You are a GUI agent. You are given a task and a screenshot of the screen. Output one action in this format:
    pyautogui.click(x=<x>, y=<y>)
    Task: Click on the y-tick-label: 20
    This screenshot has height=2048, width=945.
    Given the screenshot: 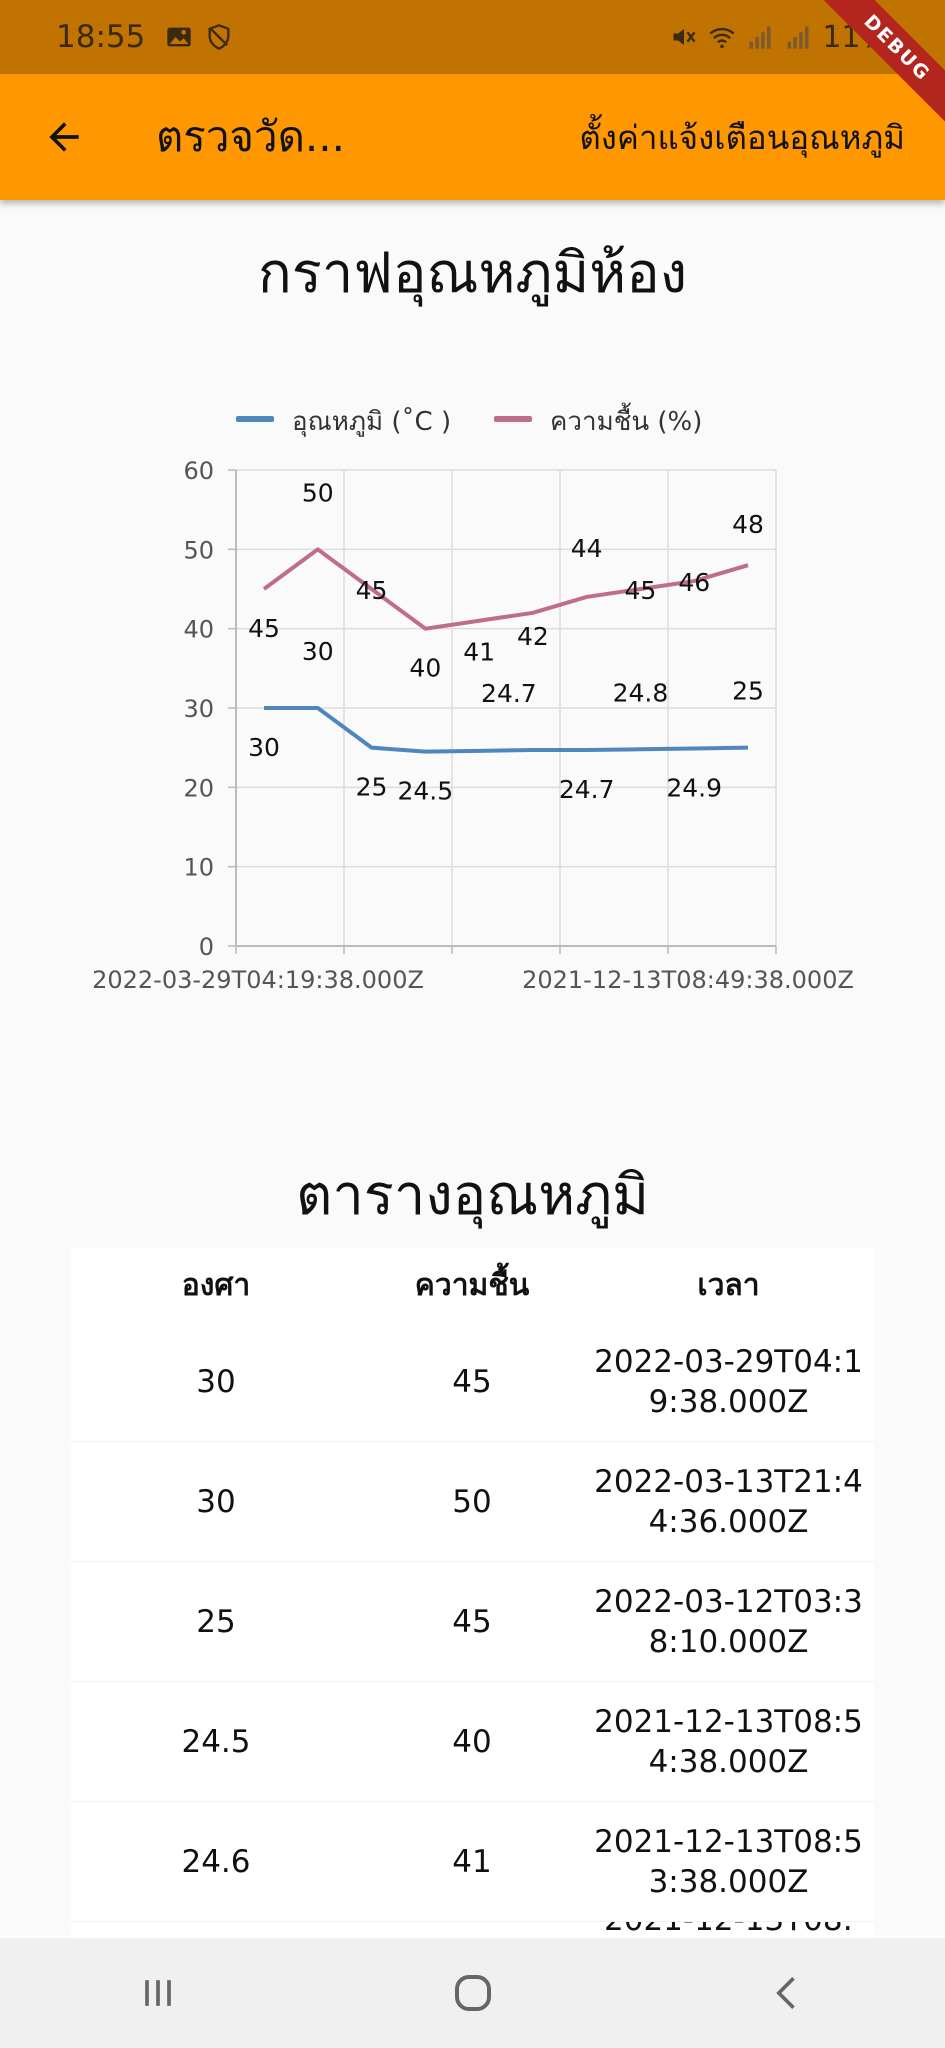 What is the action you would take?
    pyautogui.click(x=198, y=788)
    